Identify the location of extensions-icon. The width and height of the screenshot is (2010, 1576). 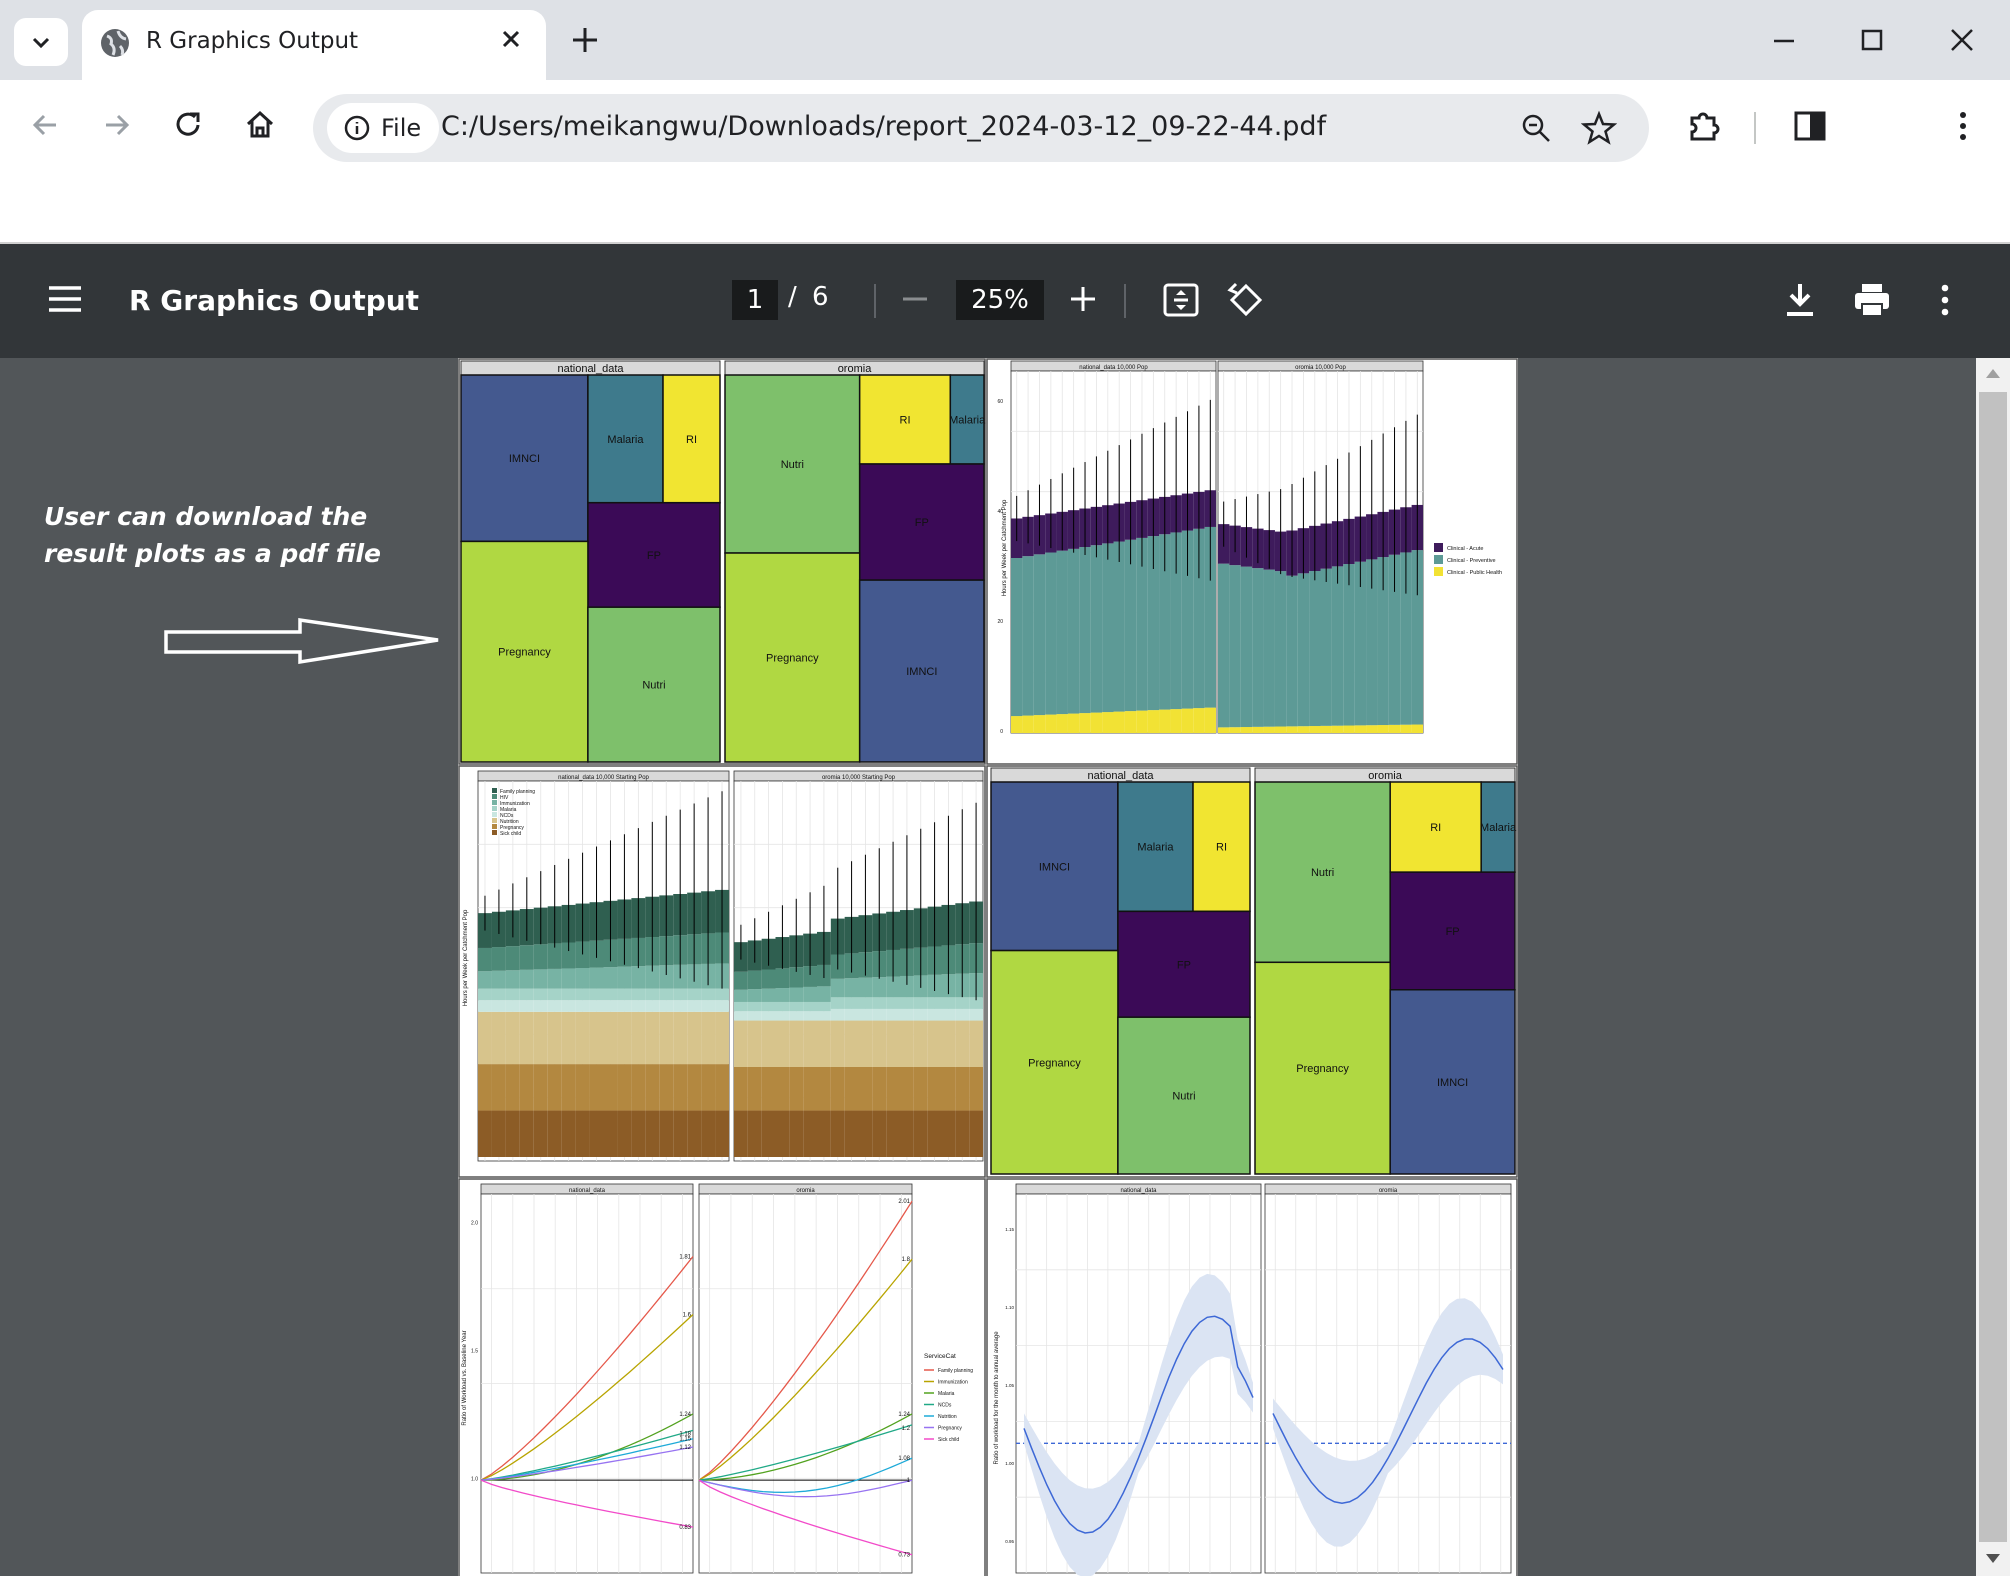
(1704, 126).